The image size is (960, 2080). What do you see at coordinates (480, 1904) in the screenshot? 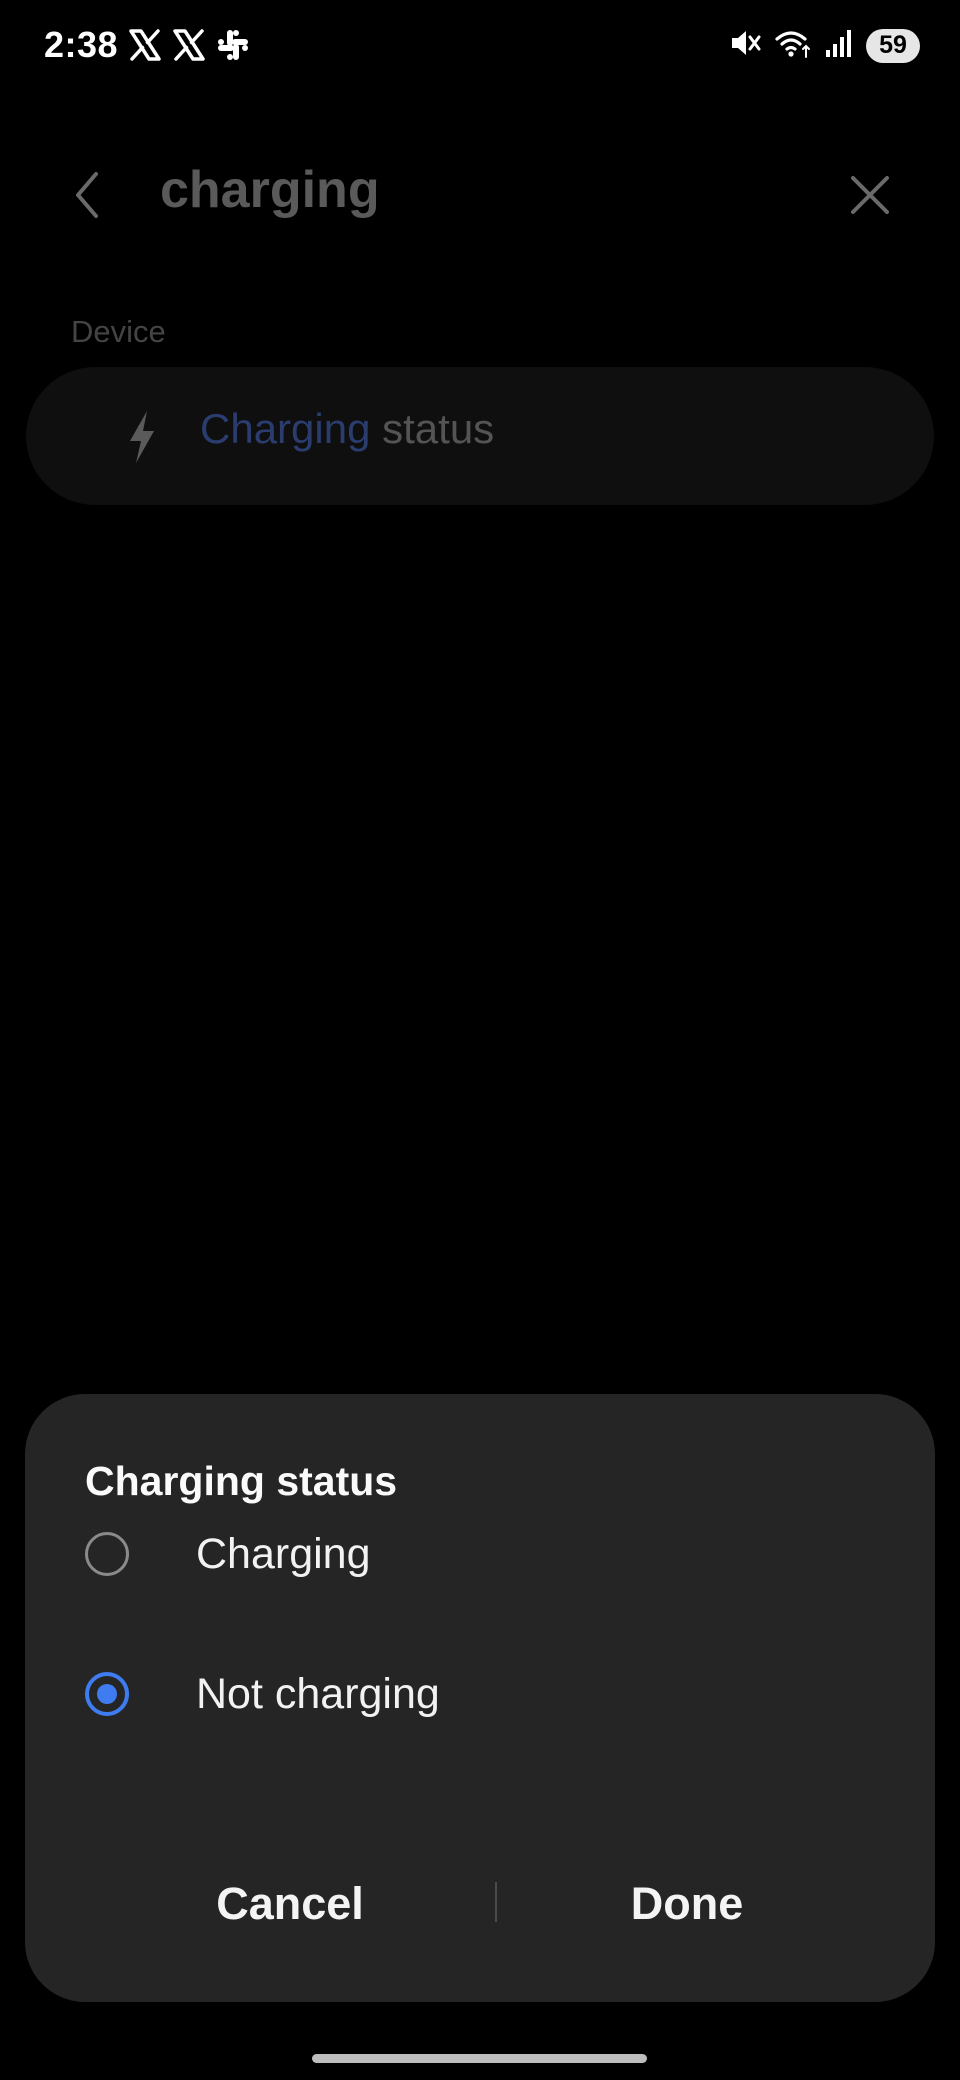
I see `dialog-buttons: Cancel Done` at bounding box center [480, 1904].